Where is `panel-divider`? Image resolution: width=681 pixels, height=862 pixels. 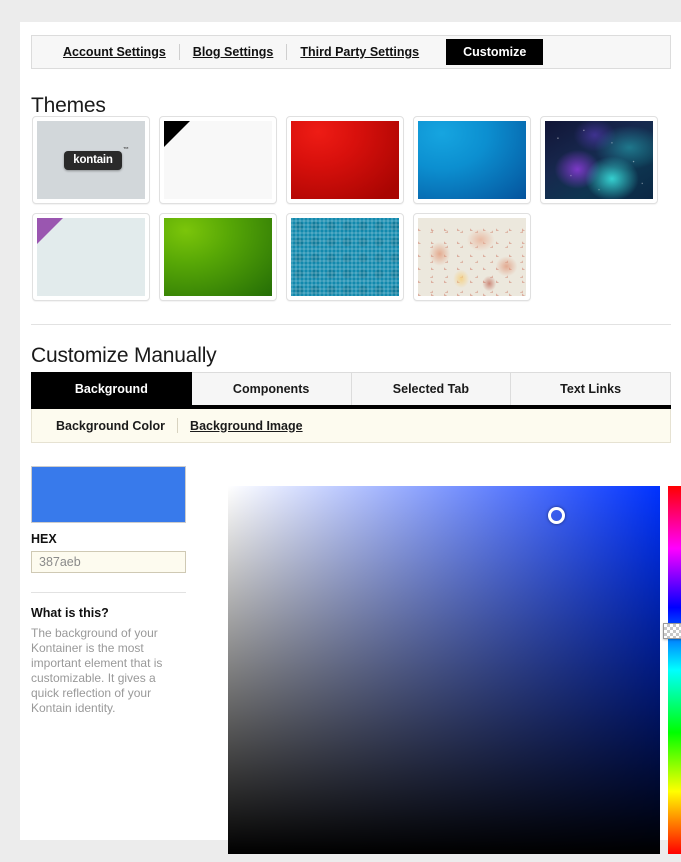 panel-divider is located at coordinates (108, 592).